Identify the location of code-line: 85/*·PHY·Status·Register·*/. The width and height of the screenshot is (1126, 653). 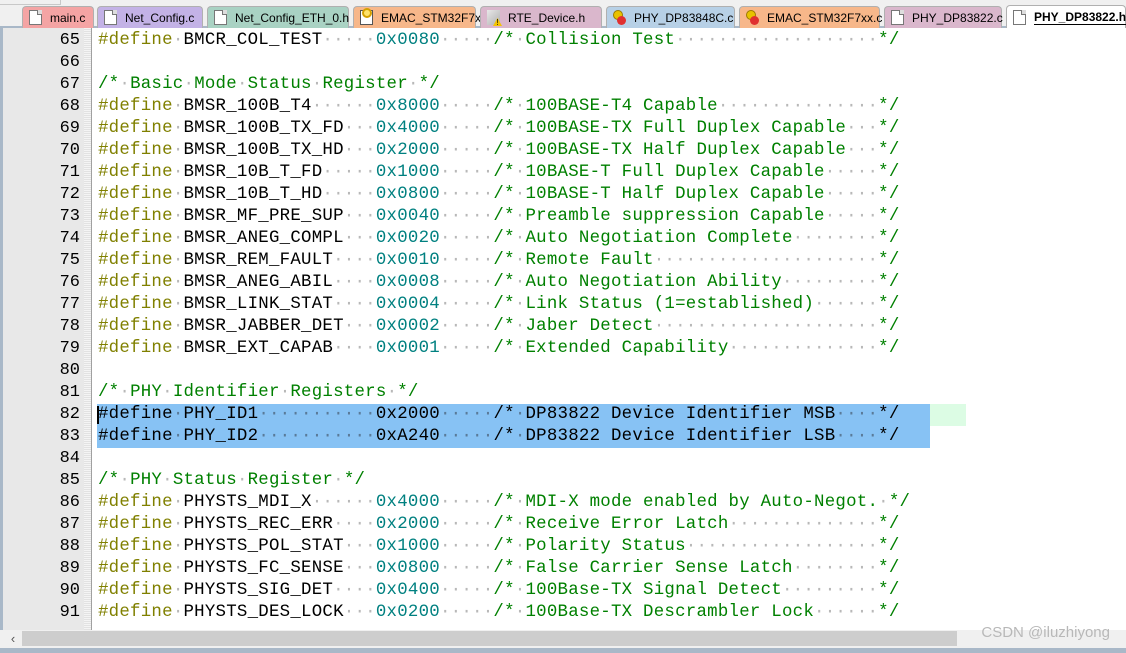
(563, 481).